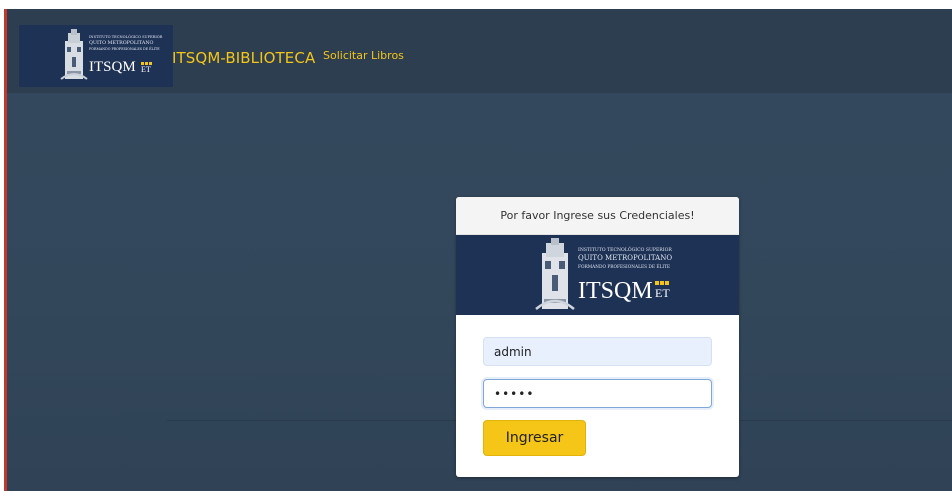  Describe the element at coordinates (597, 393) in the screenshot. I see `password-input` at that location.